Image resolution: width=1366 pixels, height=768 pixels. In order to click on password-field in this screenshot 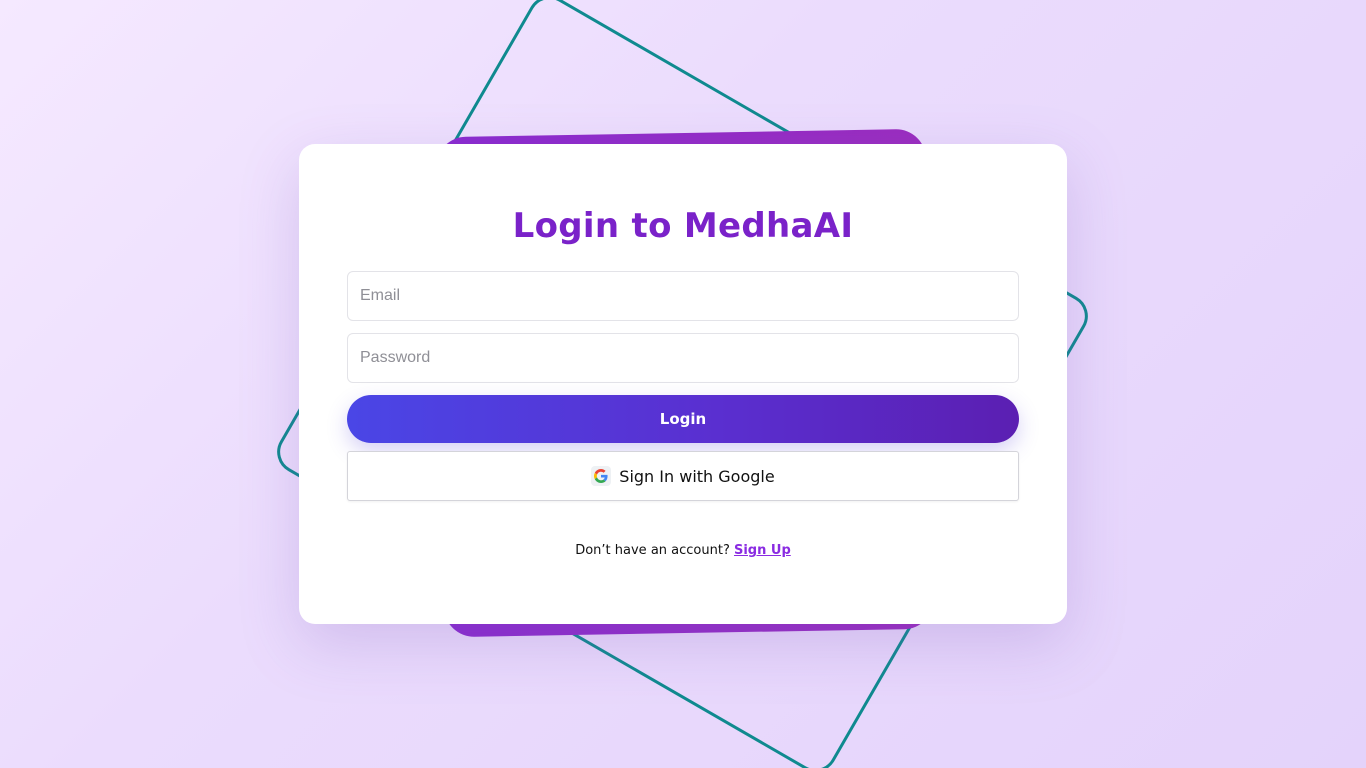, I will do `click(683, 358)`.